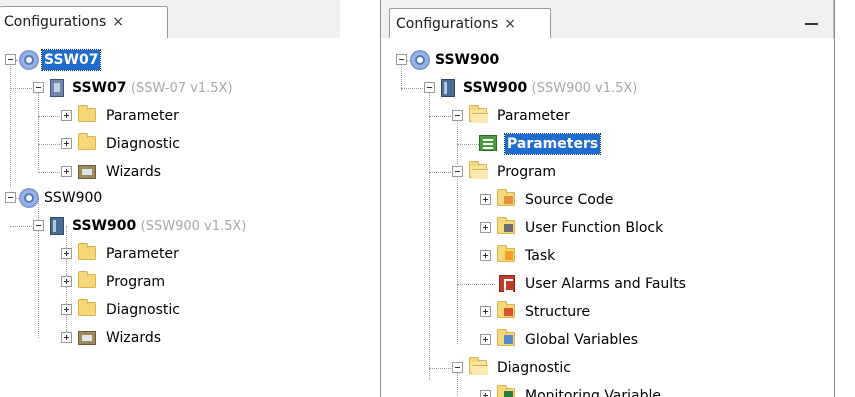 This screenshot has height=397, width=855. Describe the element at coordinates (557, 312) in the screenshot. I see `tree-node-label: Structure` at that location.